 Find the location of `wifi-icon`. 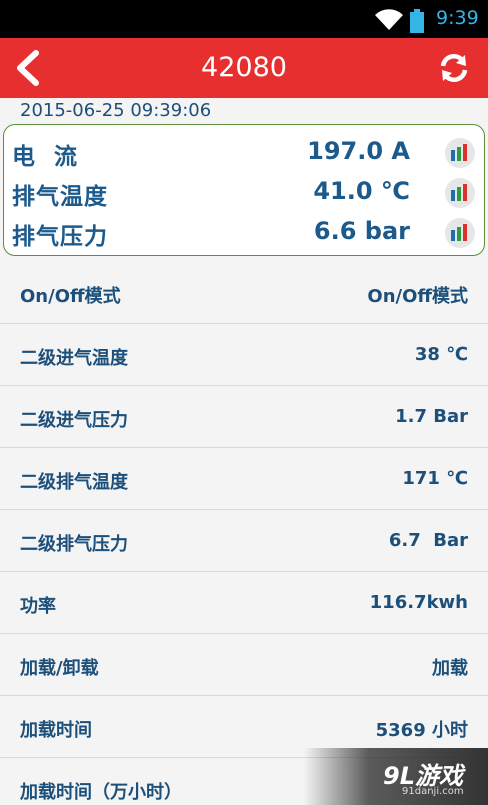

wifi-icon is located at coordinates (389, 19).